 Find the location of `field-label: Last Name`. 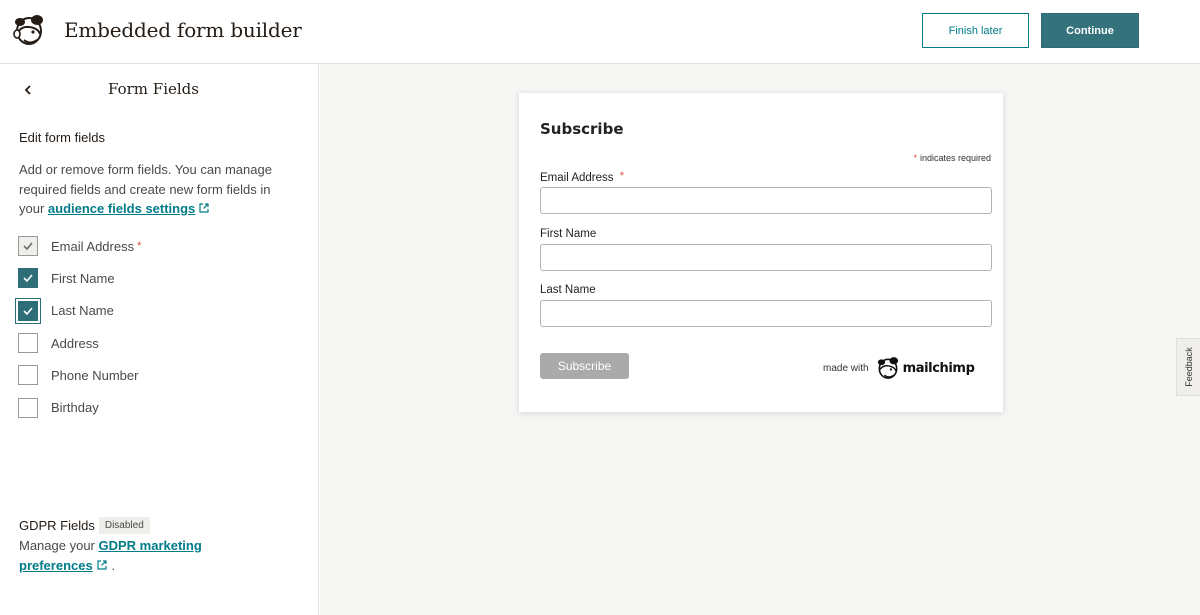

field-label: Last Name is located at coordinates (82, 311).